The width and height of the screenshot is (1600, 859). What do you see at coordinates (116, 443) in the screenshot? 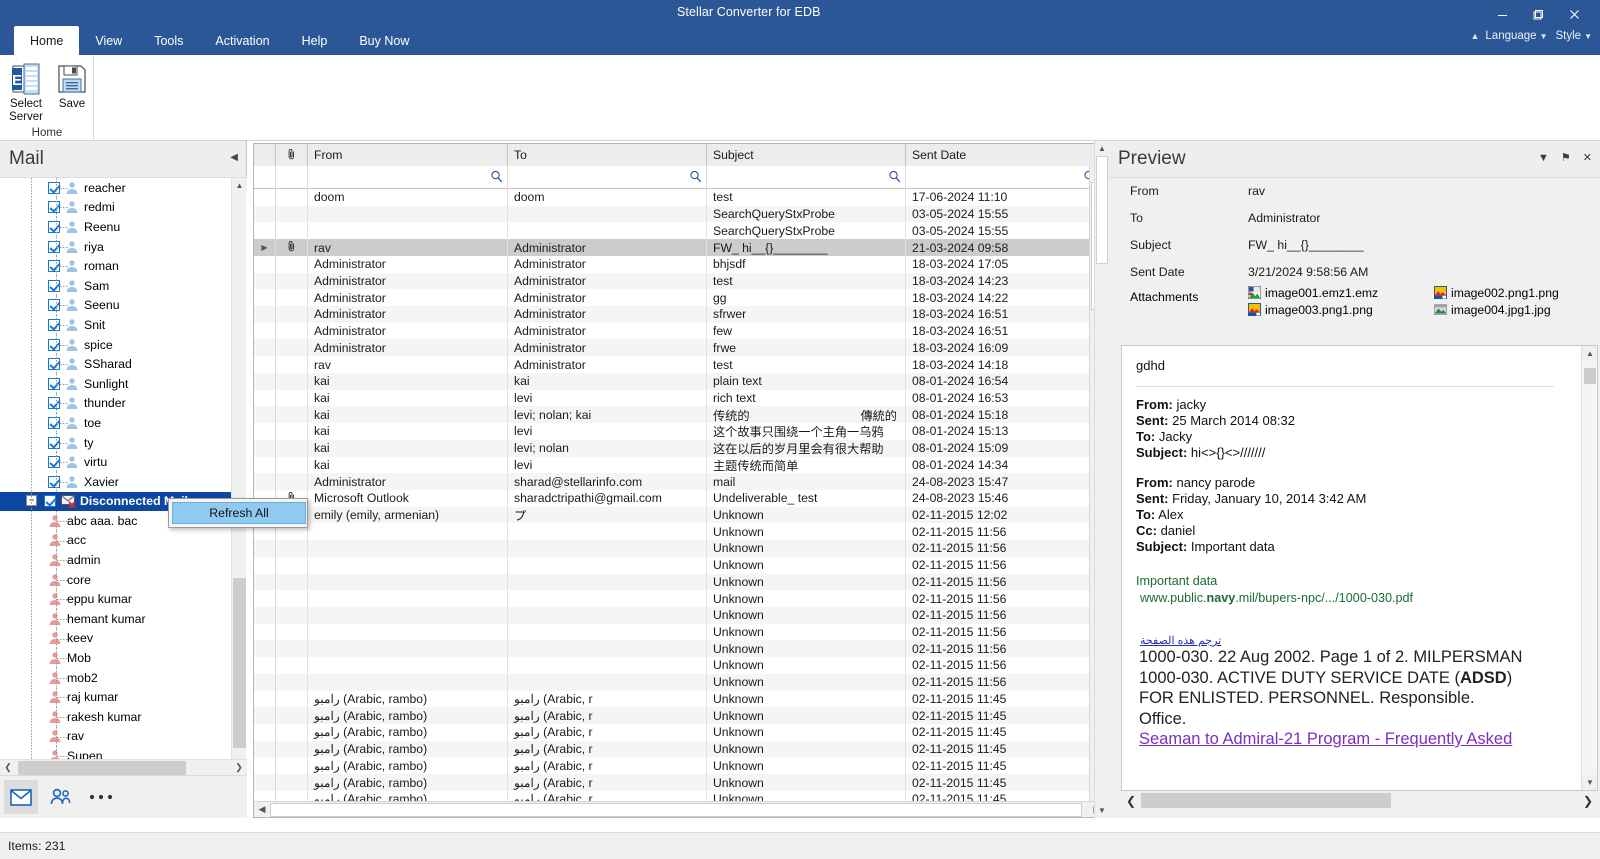
I see `tree-item-ty: ty` at bounding box center [116, 443].